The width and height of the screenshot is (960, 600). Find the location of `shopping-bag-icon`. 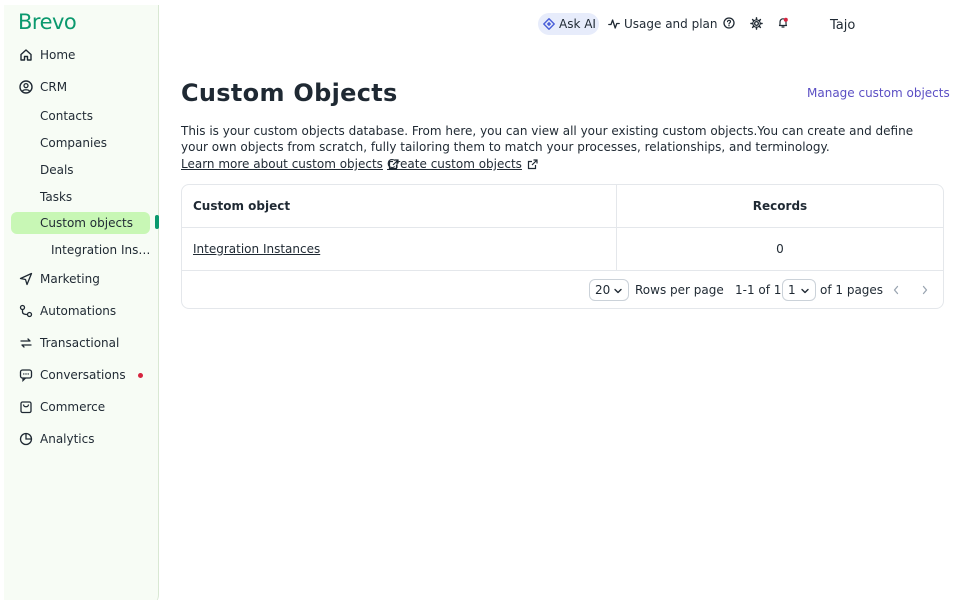

shopping-bag-icon is located at coordinates (26, 407).